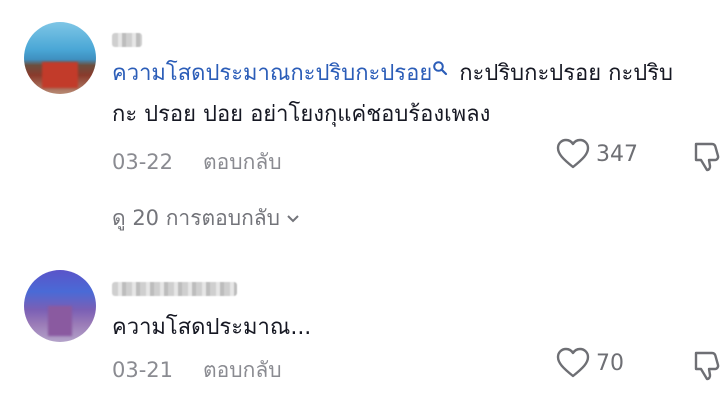  I want to click on chevron-down-icon, so click(293, 218).